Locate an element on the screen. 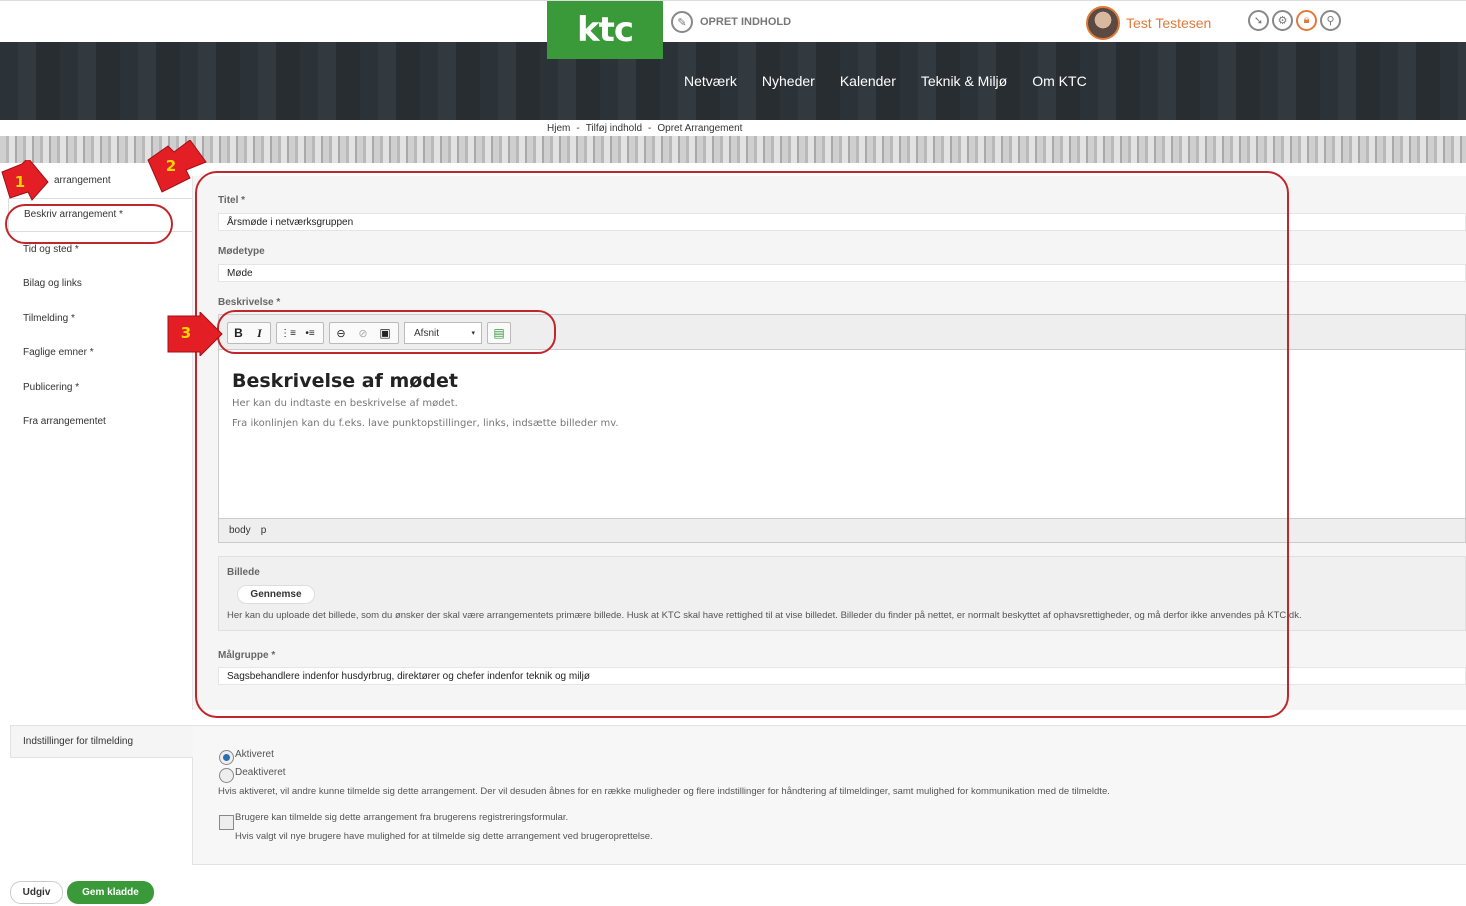  radio-deactivated is located at coordinates (226, 775).